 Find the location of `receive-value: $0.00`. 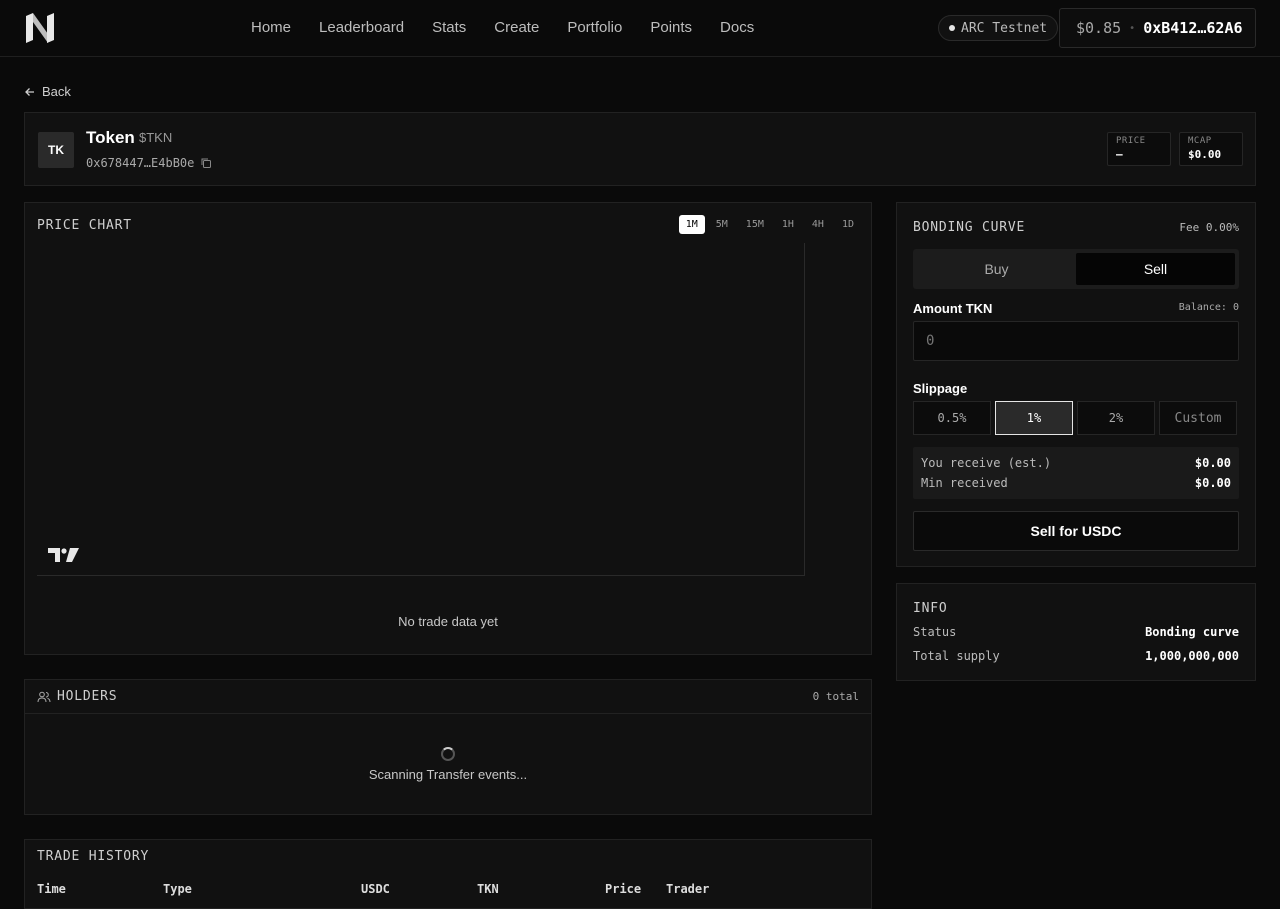

receive-value: $0.00 is located at coordinates (1212, 463).